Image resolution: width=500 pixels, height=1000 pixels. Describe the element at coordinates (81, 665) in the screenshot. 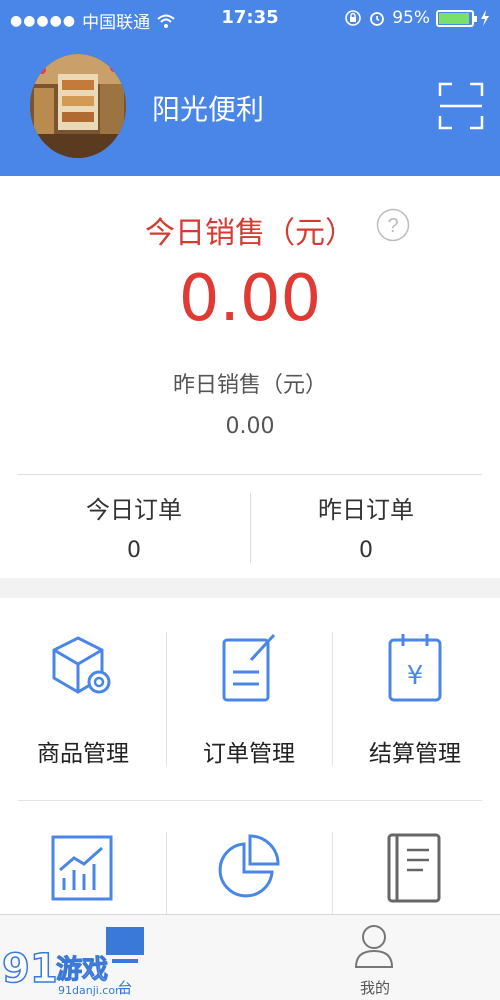

I see `product-box-gear-icon` at that location.